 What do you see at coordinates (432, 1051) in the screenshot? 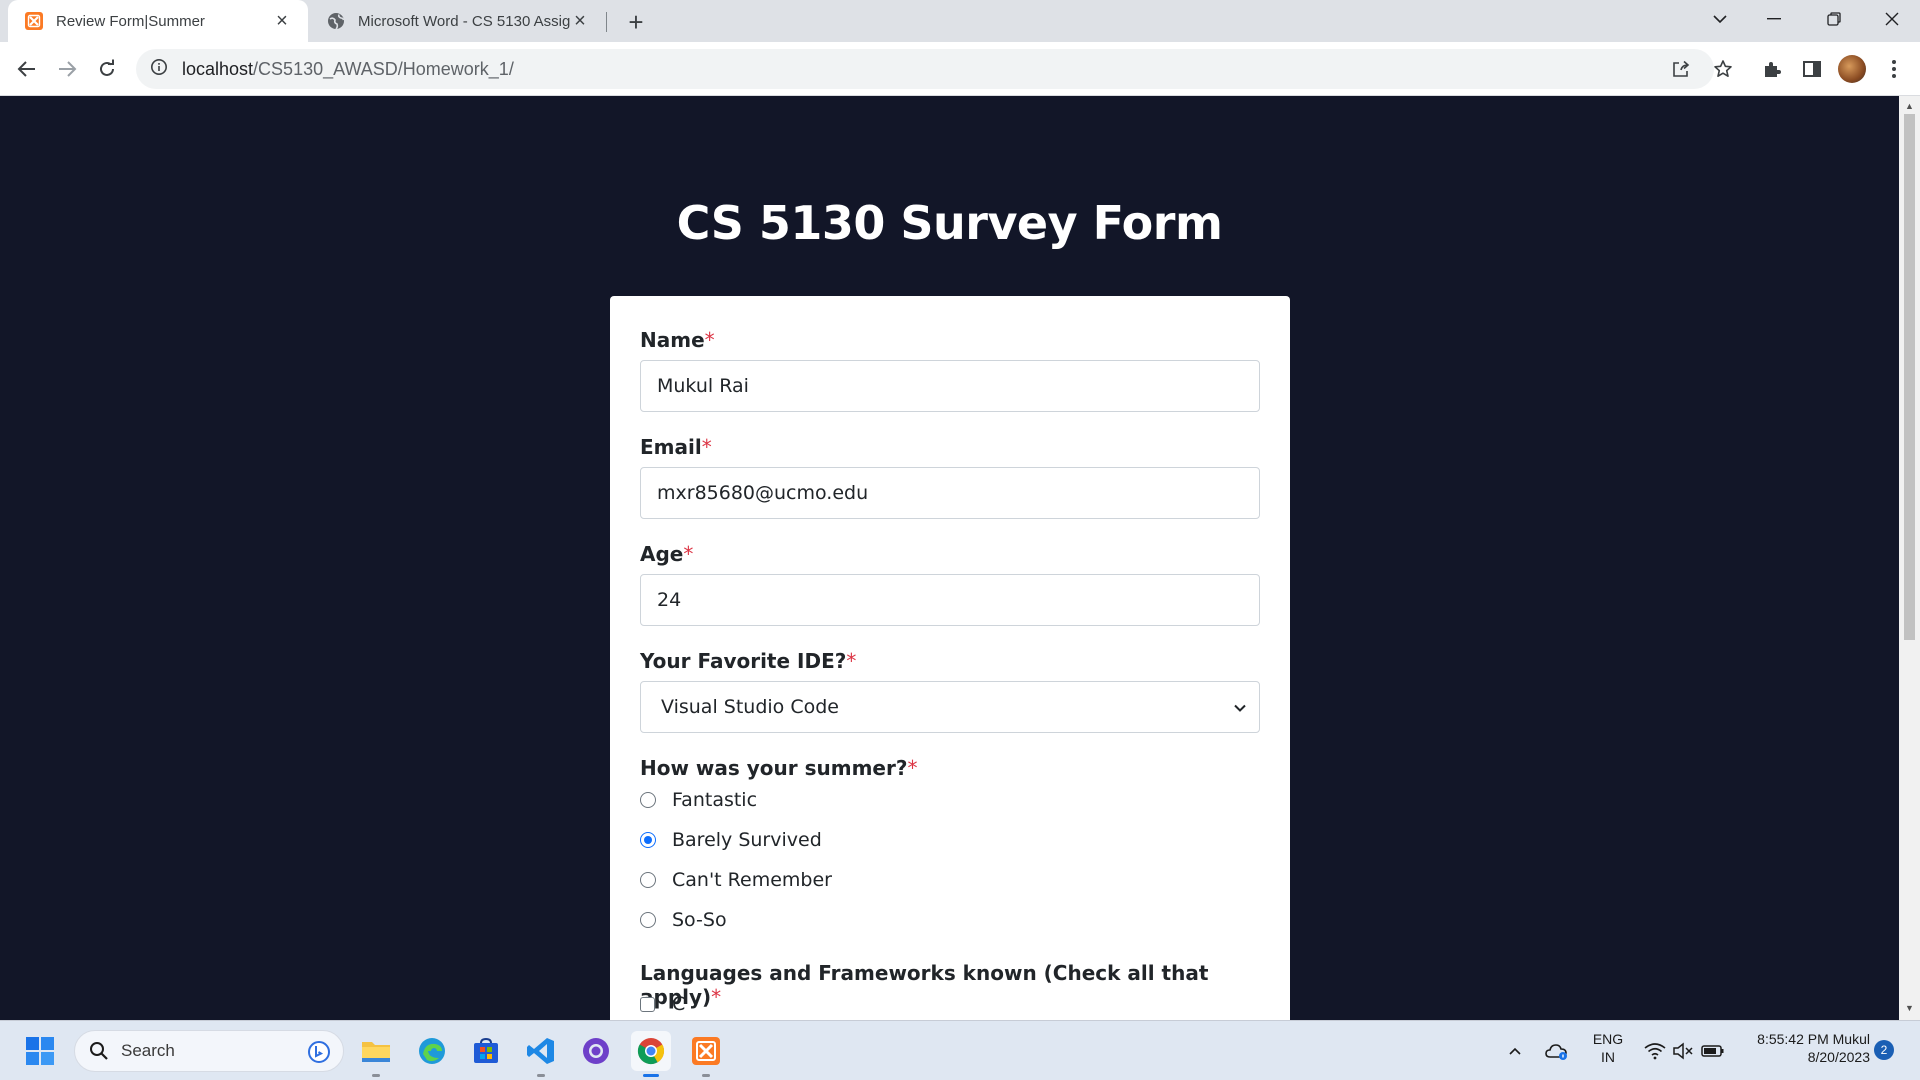
I see `edge-browser-icon` at bounding box center [432, 1051].